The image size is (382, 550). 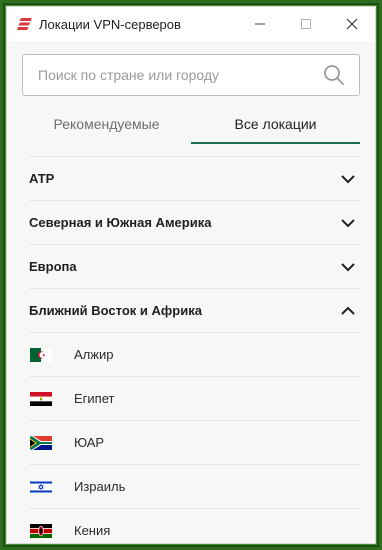 What do you see at coordinates (53, 266) in the screenshot?
I see `region-label: Европа` at bounding box center [53, 266].